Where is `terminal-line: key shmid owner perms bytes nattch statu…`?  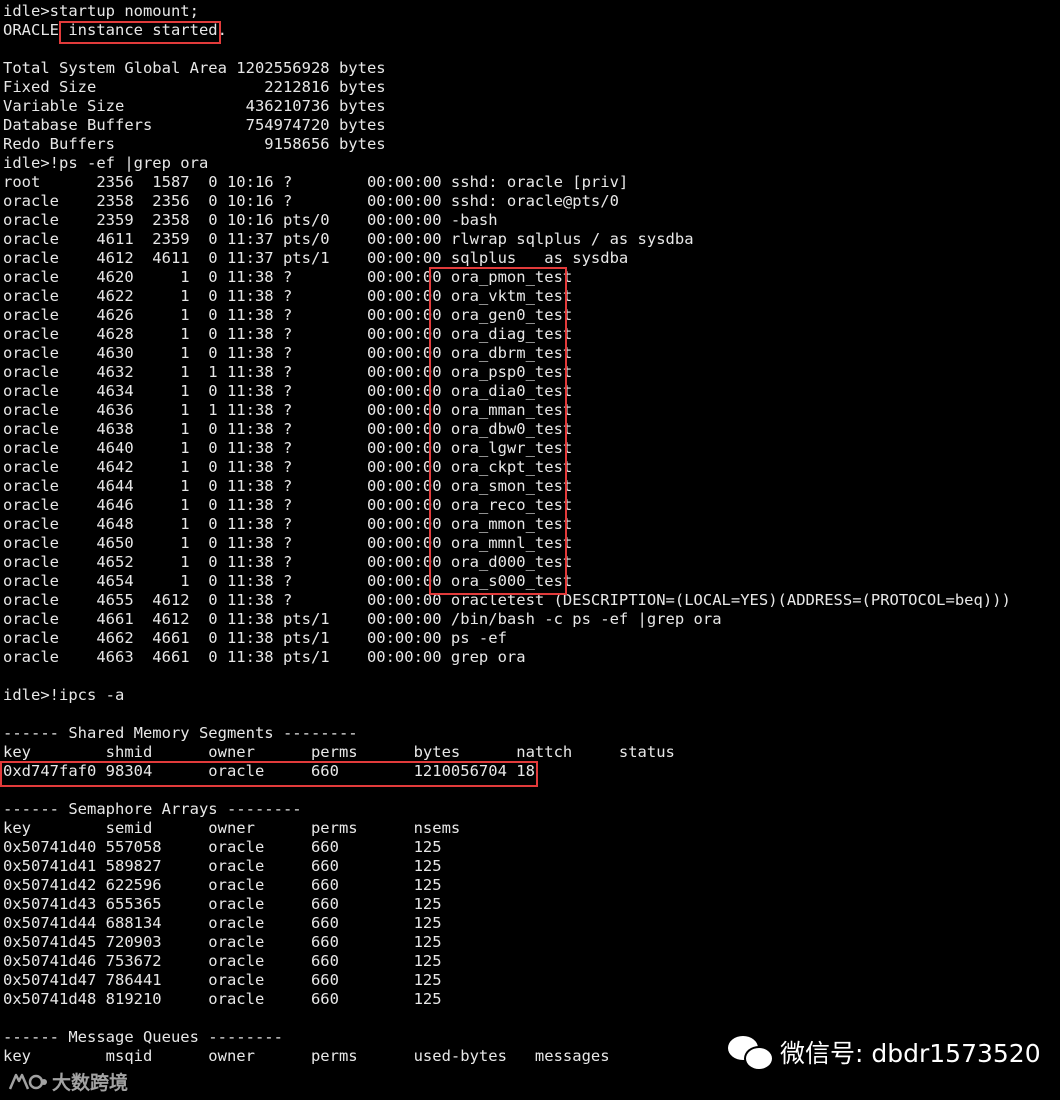
terminal-line: key shmid owner perms bytes nattch statu… is located at coordinates (339, 752).